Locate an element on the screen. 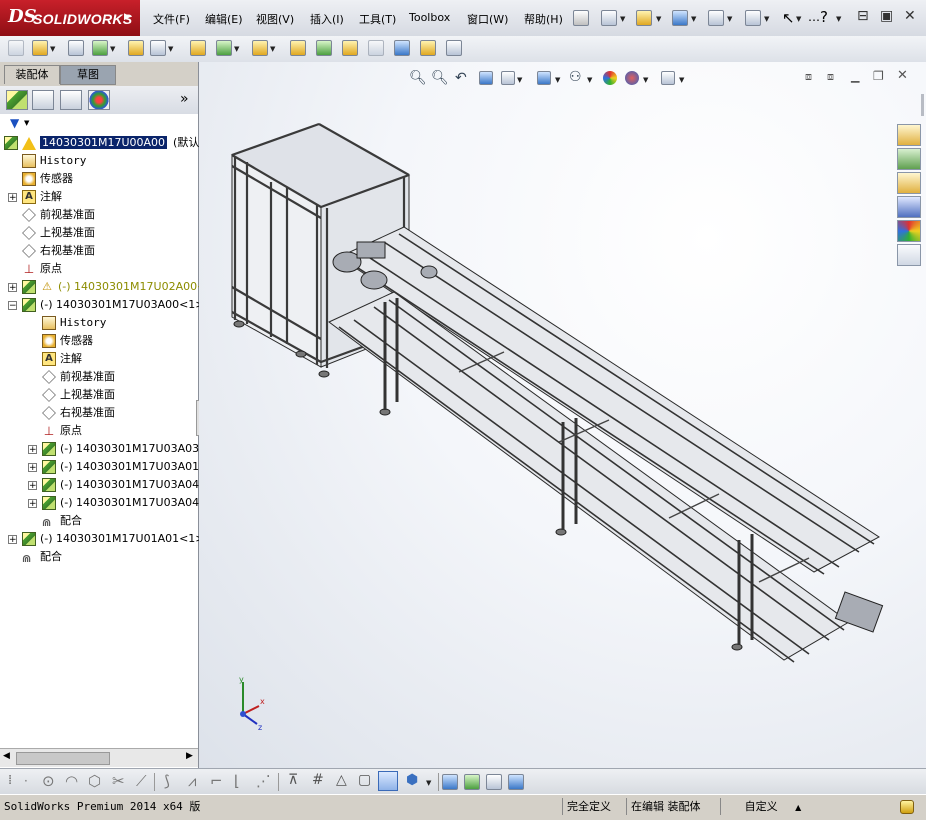  menu-tools: 工具(T) is located at coordinates (377, 19).